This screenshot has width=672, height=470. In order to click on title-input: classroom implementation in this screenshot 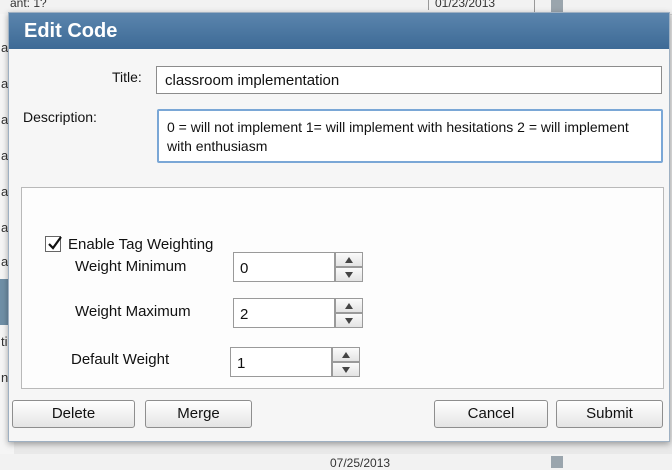, I will do `click(409, 80)`.